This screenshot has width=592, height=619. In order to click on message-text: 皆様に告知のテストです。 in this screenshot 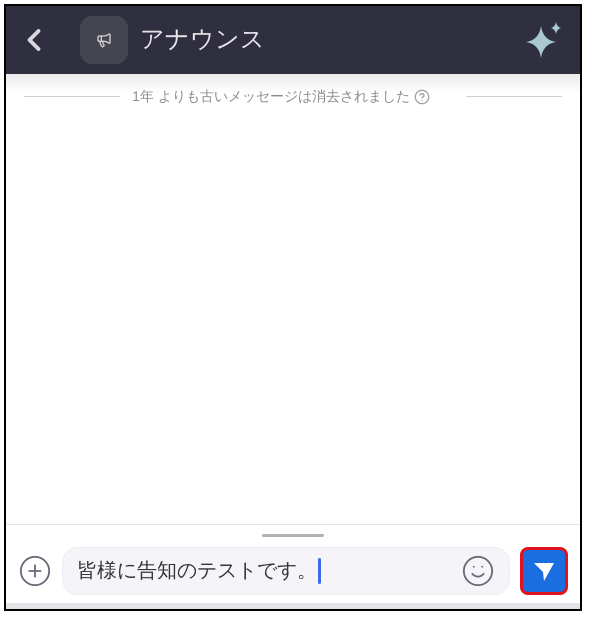, I will do `click(197, 571)`.